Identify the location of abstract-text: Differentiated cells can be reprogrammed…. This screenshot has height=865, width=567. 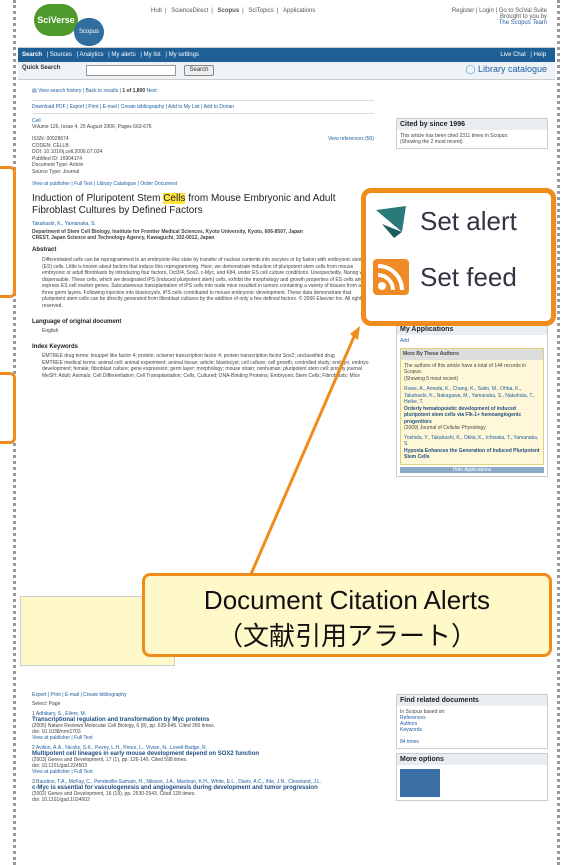
(205, 283).